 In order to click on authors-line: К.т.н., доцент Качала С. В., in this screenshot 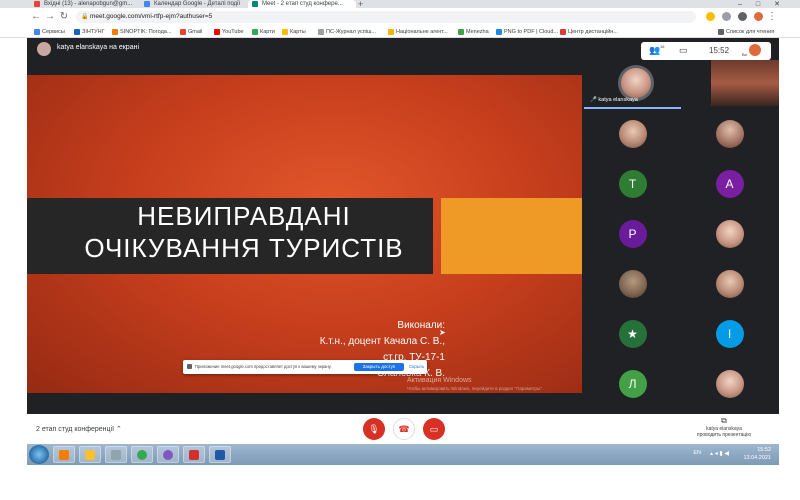, I will do `click(382, 341)`.